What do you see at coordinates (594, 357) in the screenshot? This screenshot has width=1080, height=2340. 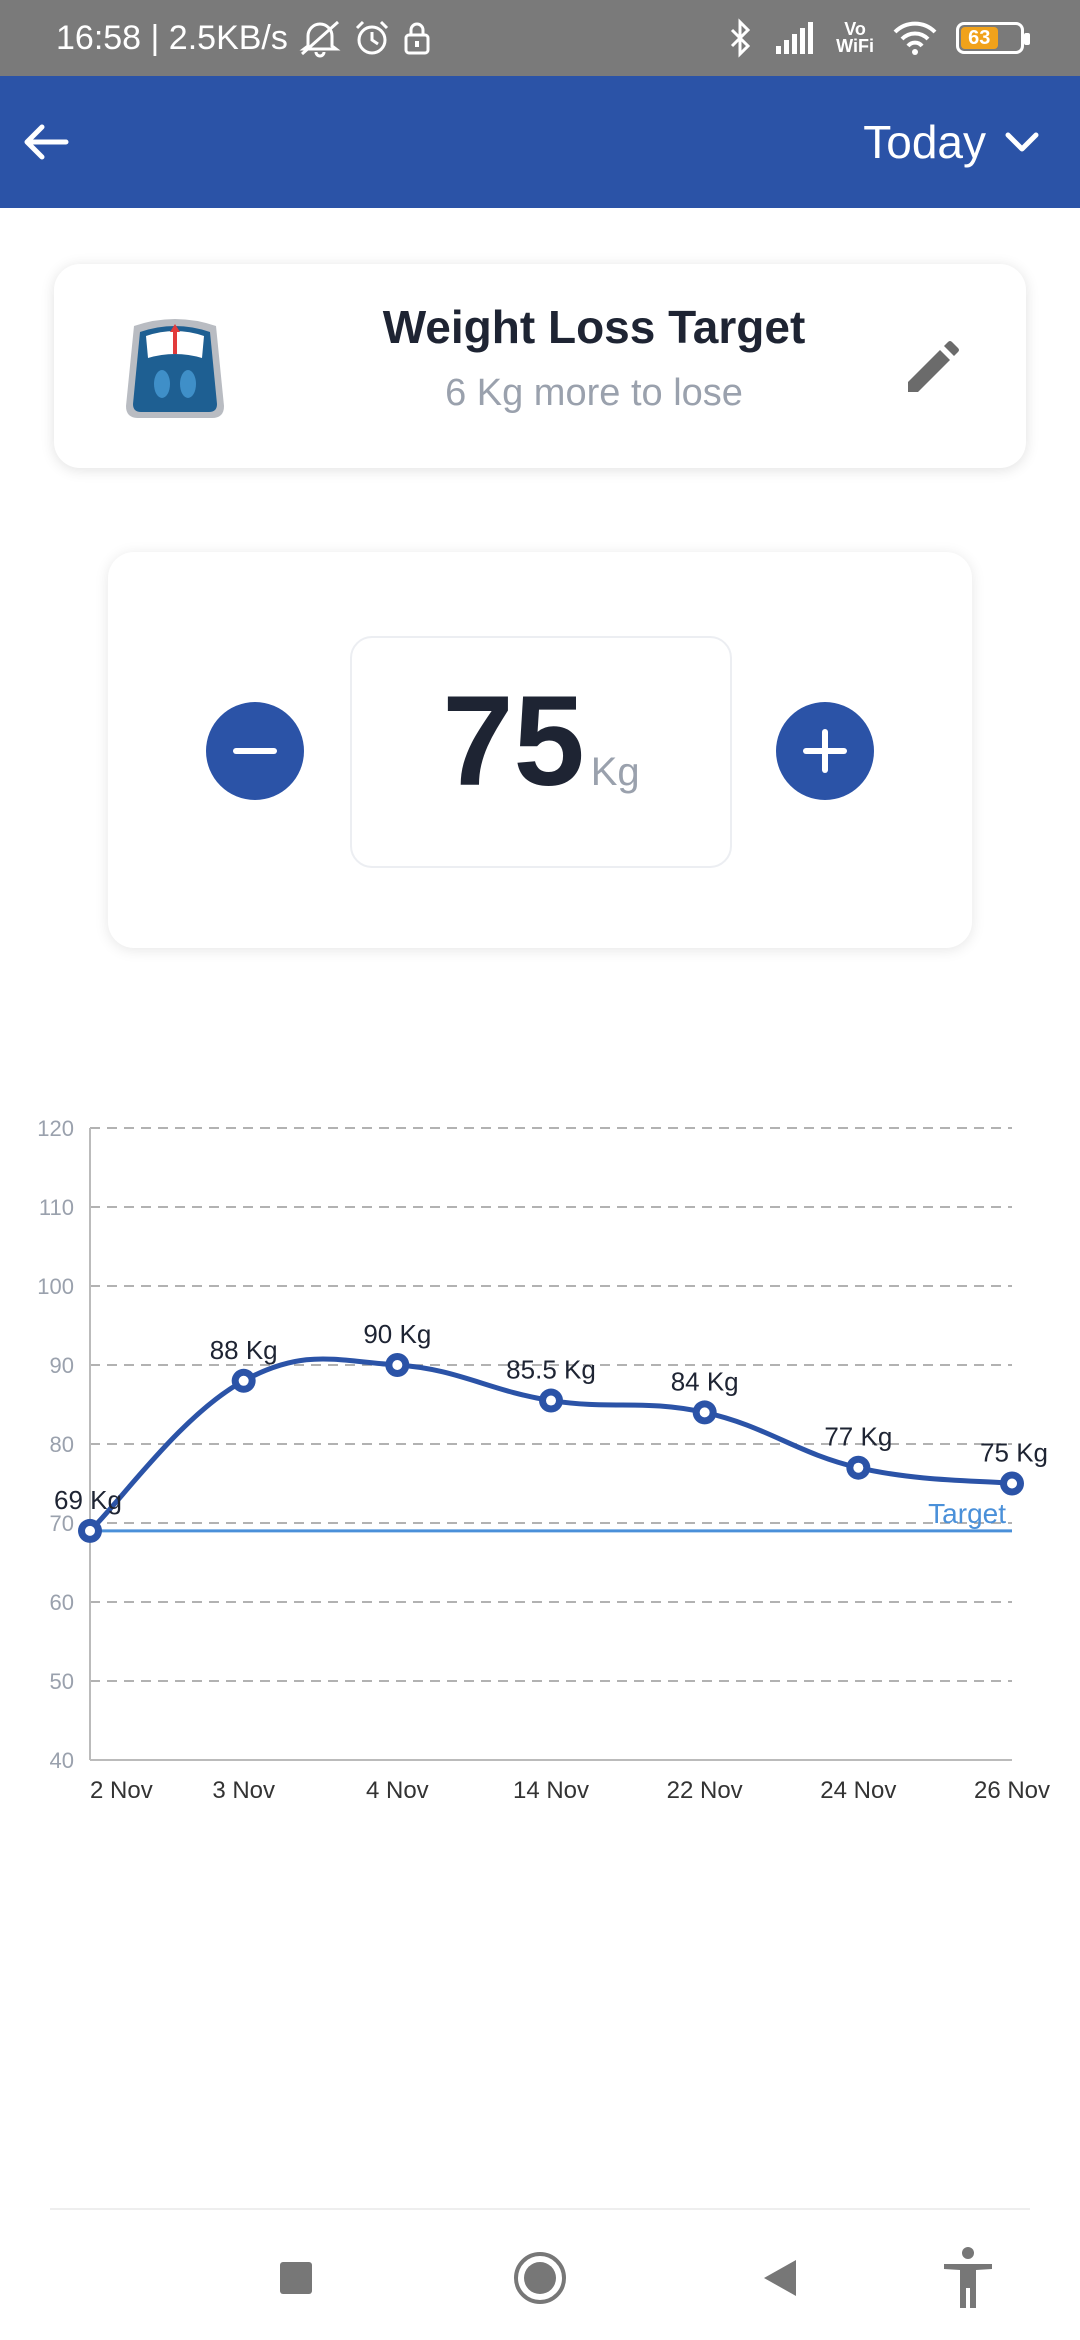 I see `target-text: Weight Loss Target 6 Kg more to lose` at bounding box center [594, 357].